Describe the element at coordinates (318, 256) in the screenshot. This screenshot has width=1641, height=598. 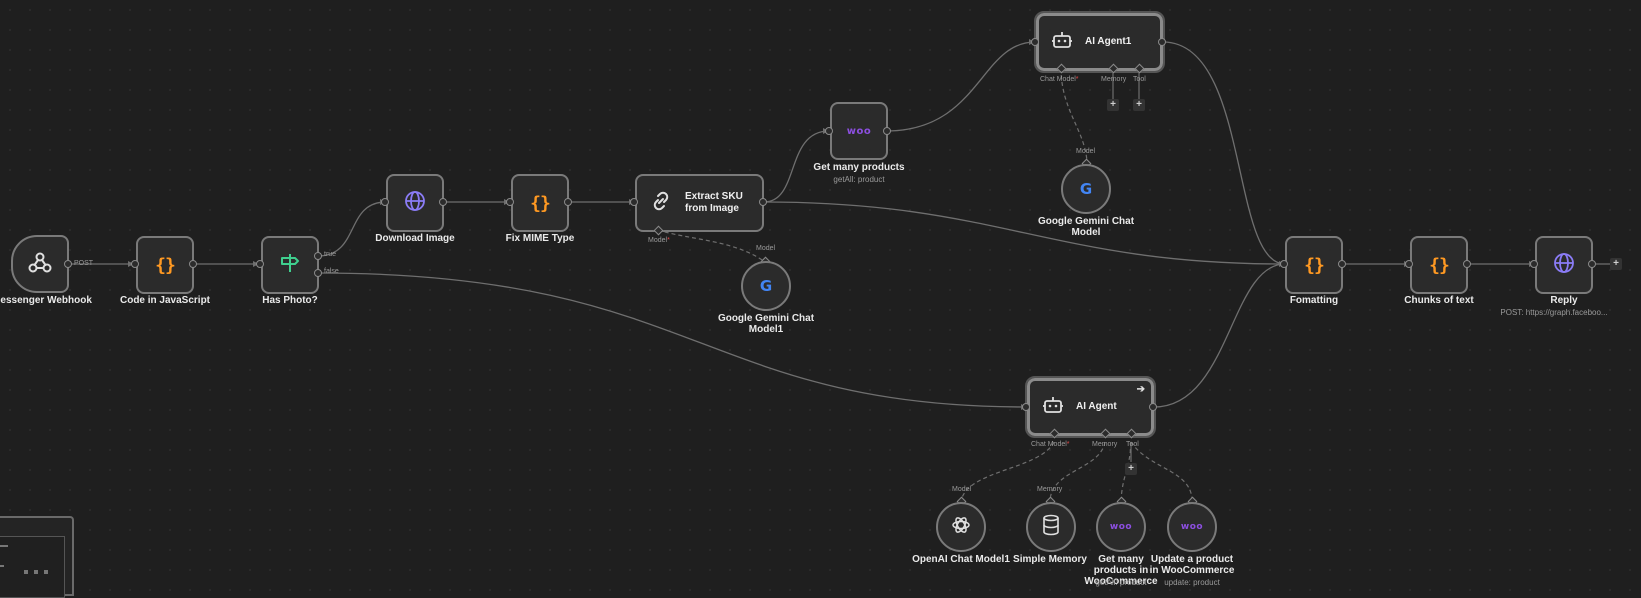
I see `has-photo-true-handle` at that location.